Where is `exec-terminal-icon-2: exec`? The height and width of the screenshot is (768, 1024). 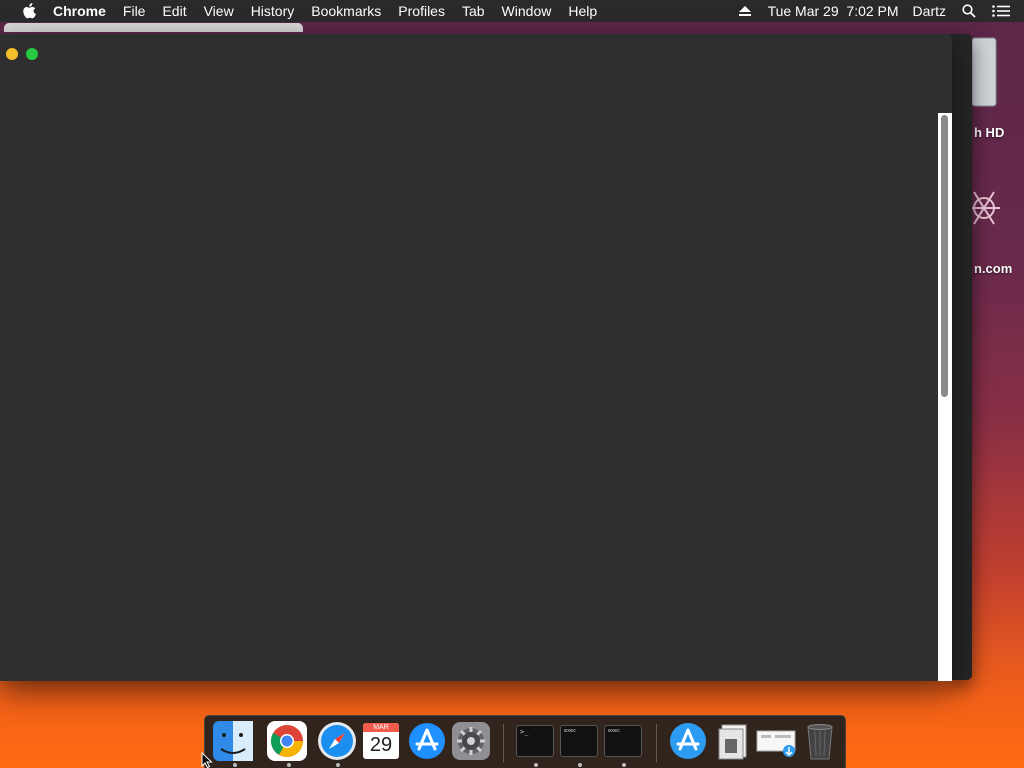
exec-terminal-icon-2: exec is located at coordinates (624, 741).